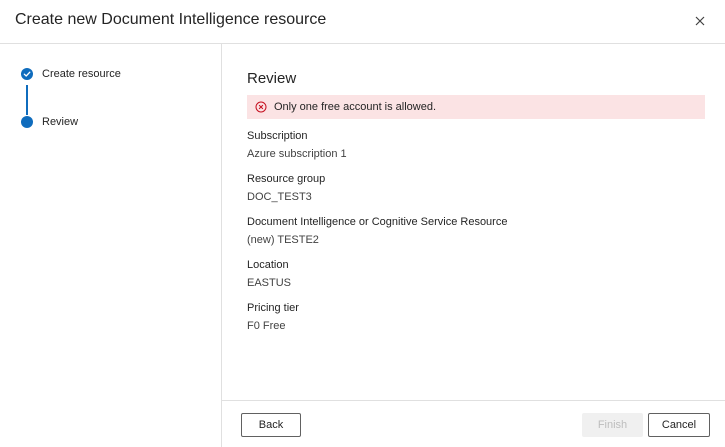 This screenshot has width=725, height=447. I want to click on cancel-button: Cancel, so click(679, 425).